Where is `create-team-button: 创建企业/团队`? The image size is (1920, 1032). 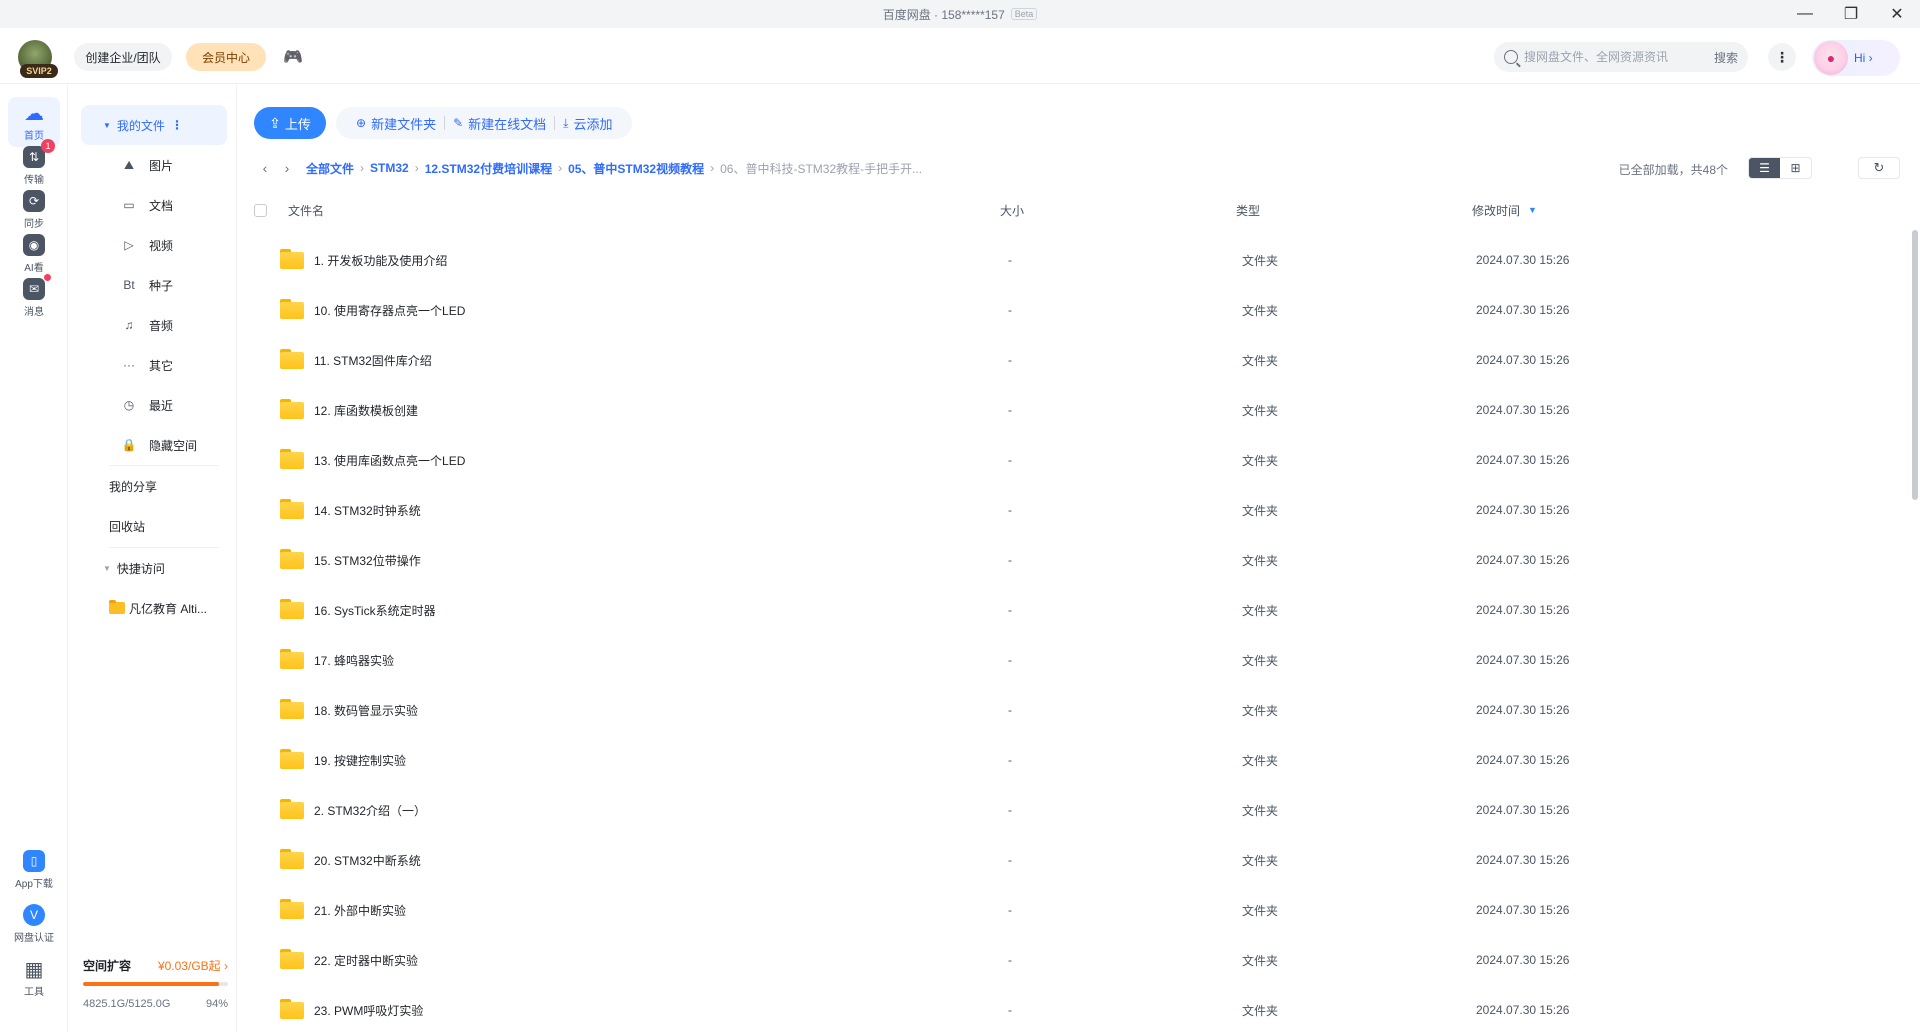 create-team-button: 创建企业/团队 is located at coordinates (123, 57).